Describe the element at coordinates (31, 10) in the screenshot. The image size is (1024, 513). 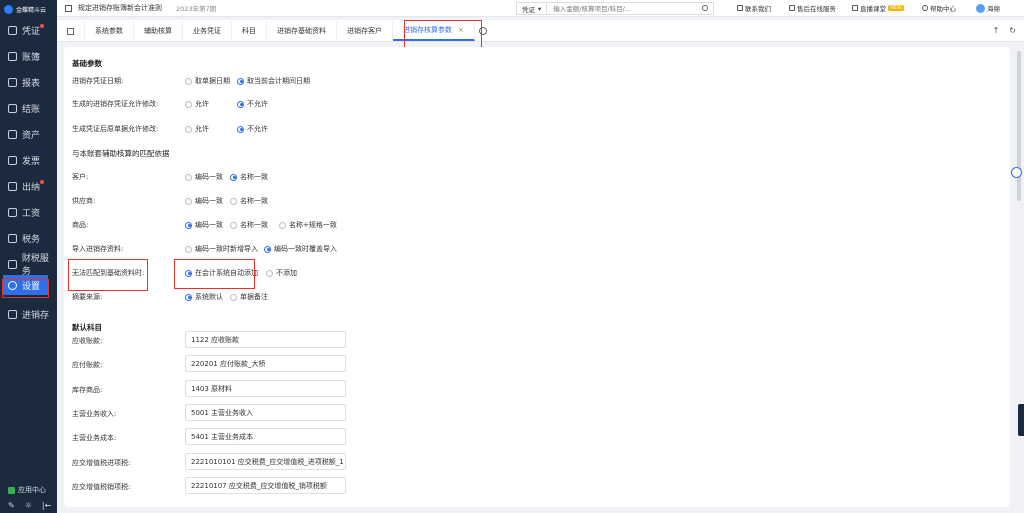
I see `logo-text: 金蝶精斗云` at that location.